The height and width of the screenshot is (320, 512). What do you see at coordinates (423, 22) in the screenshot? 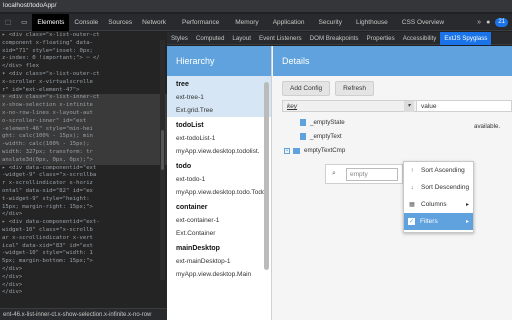
I see `tab-css-overview: CSS Overview` at bounding box center [423, 22].